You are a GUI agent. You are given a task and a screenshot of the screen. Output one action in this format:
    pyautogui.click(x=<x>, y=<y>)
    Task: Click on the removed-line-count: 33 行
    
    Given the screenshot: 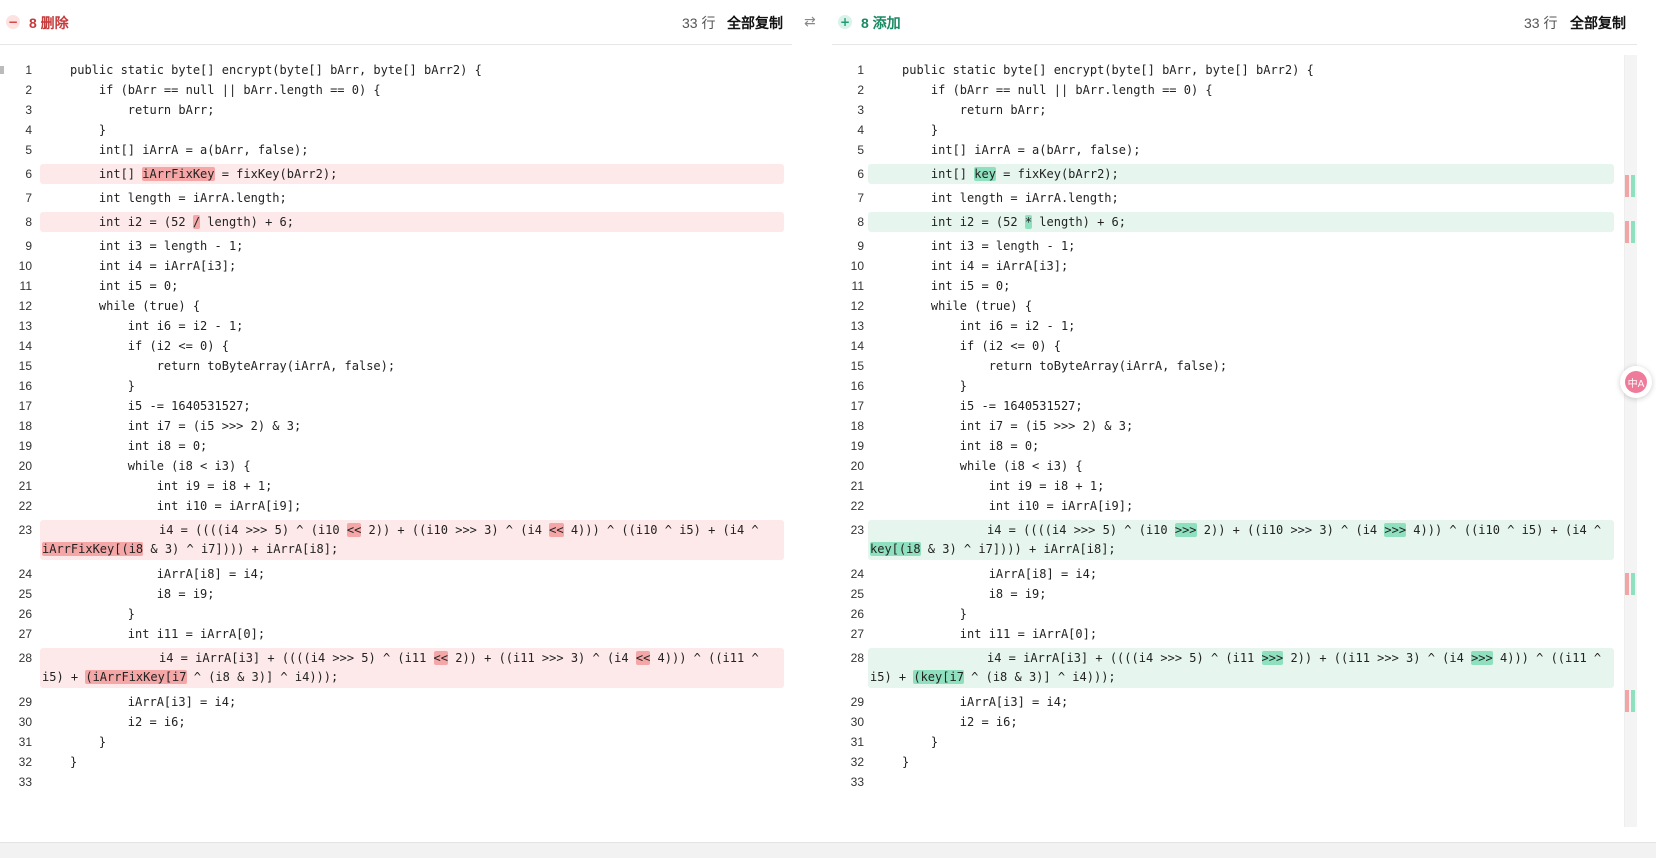 What is the action you would take?
    pyautogui.click(x=699, y=23)
    